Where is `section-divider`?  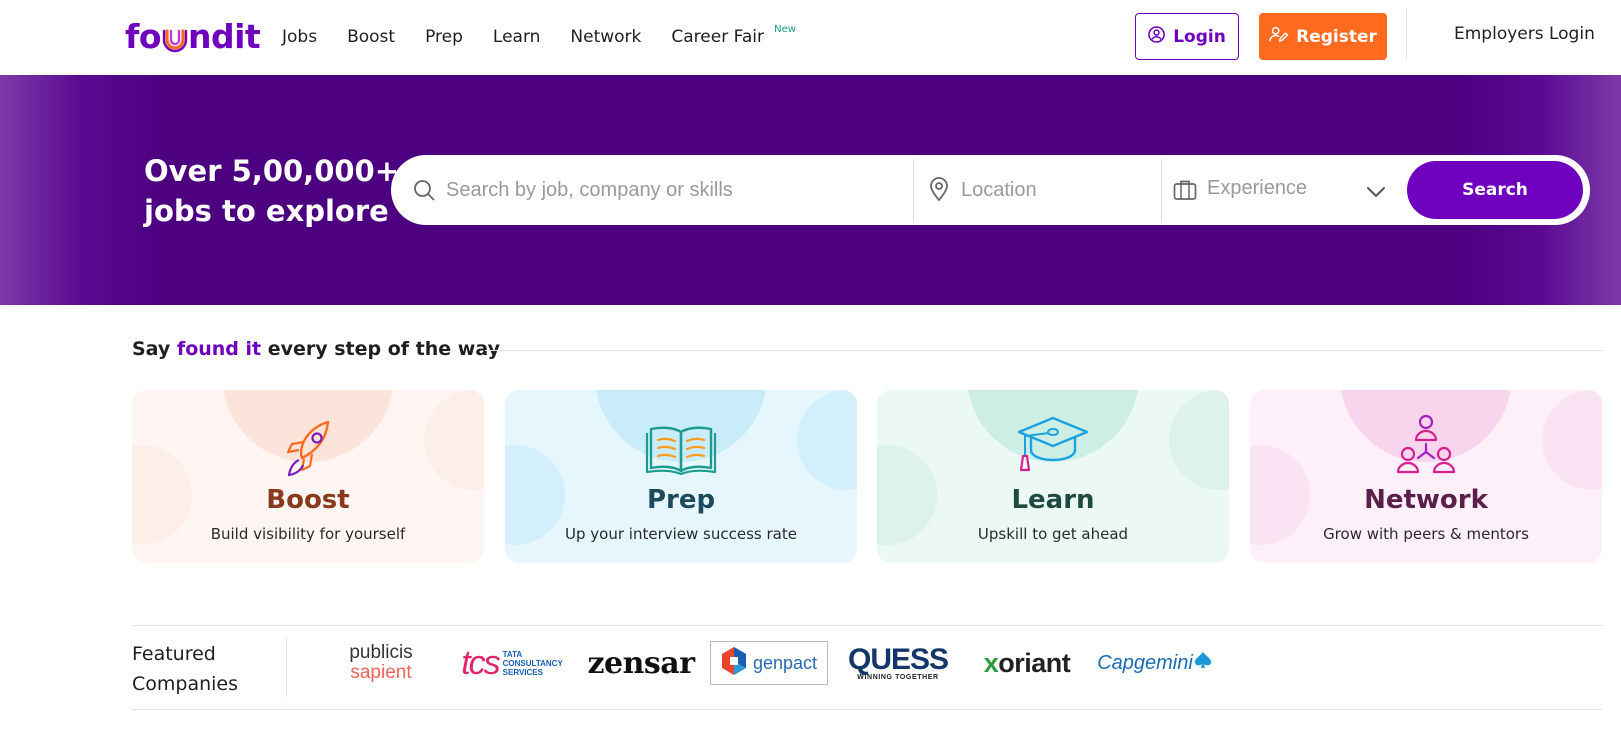 section-divider is located at coordinates (1044, 350).